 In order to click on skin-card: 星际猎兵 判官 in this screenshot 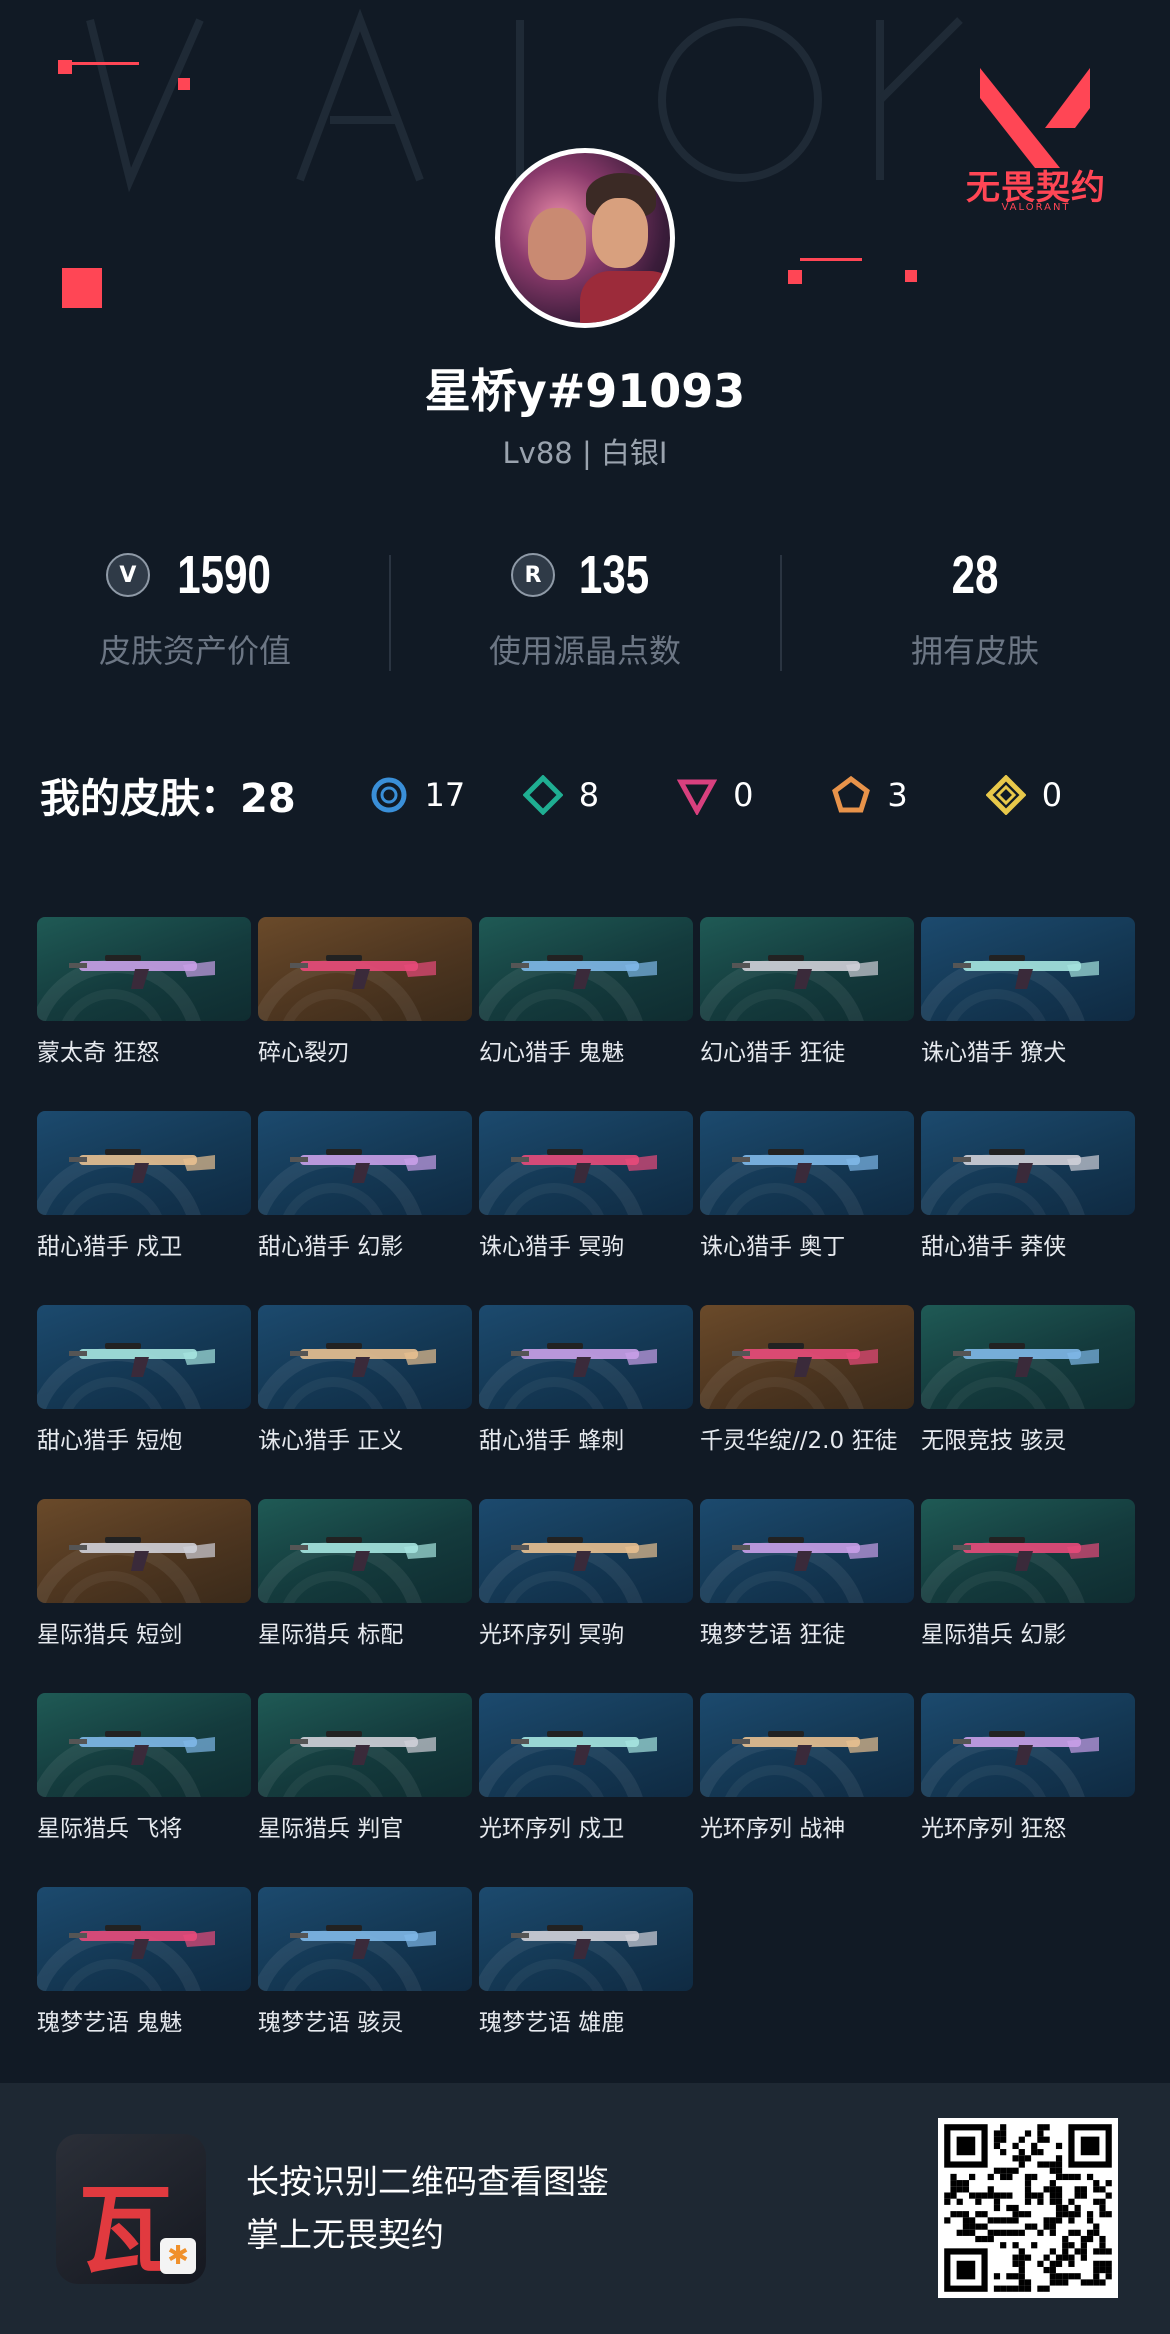, I will do `click(365, 1768)`.